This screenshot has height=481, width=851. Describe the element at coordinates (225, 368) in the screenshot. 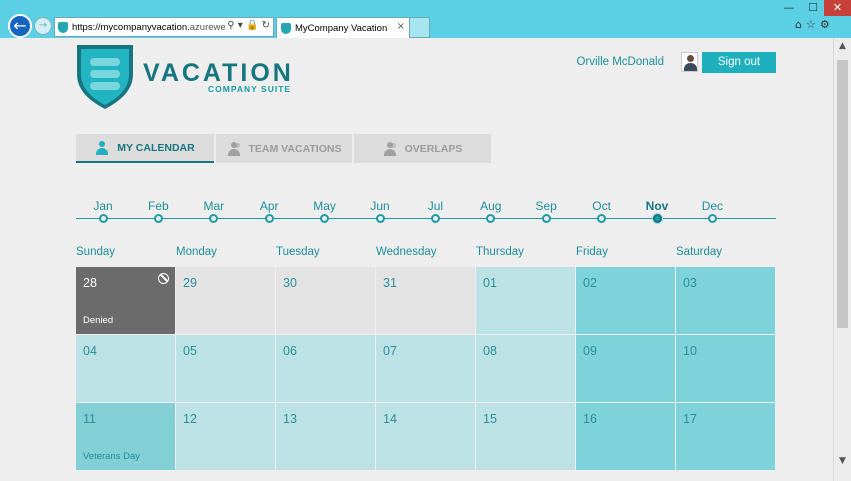

I see `calendar-day-cell: 05` at that location.